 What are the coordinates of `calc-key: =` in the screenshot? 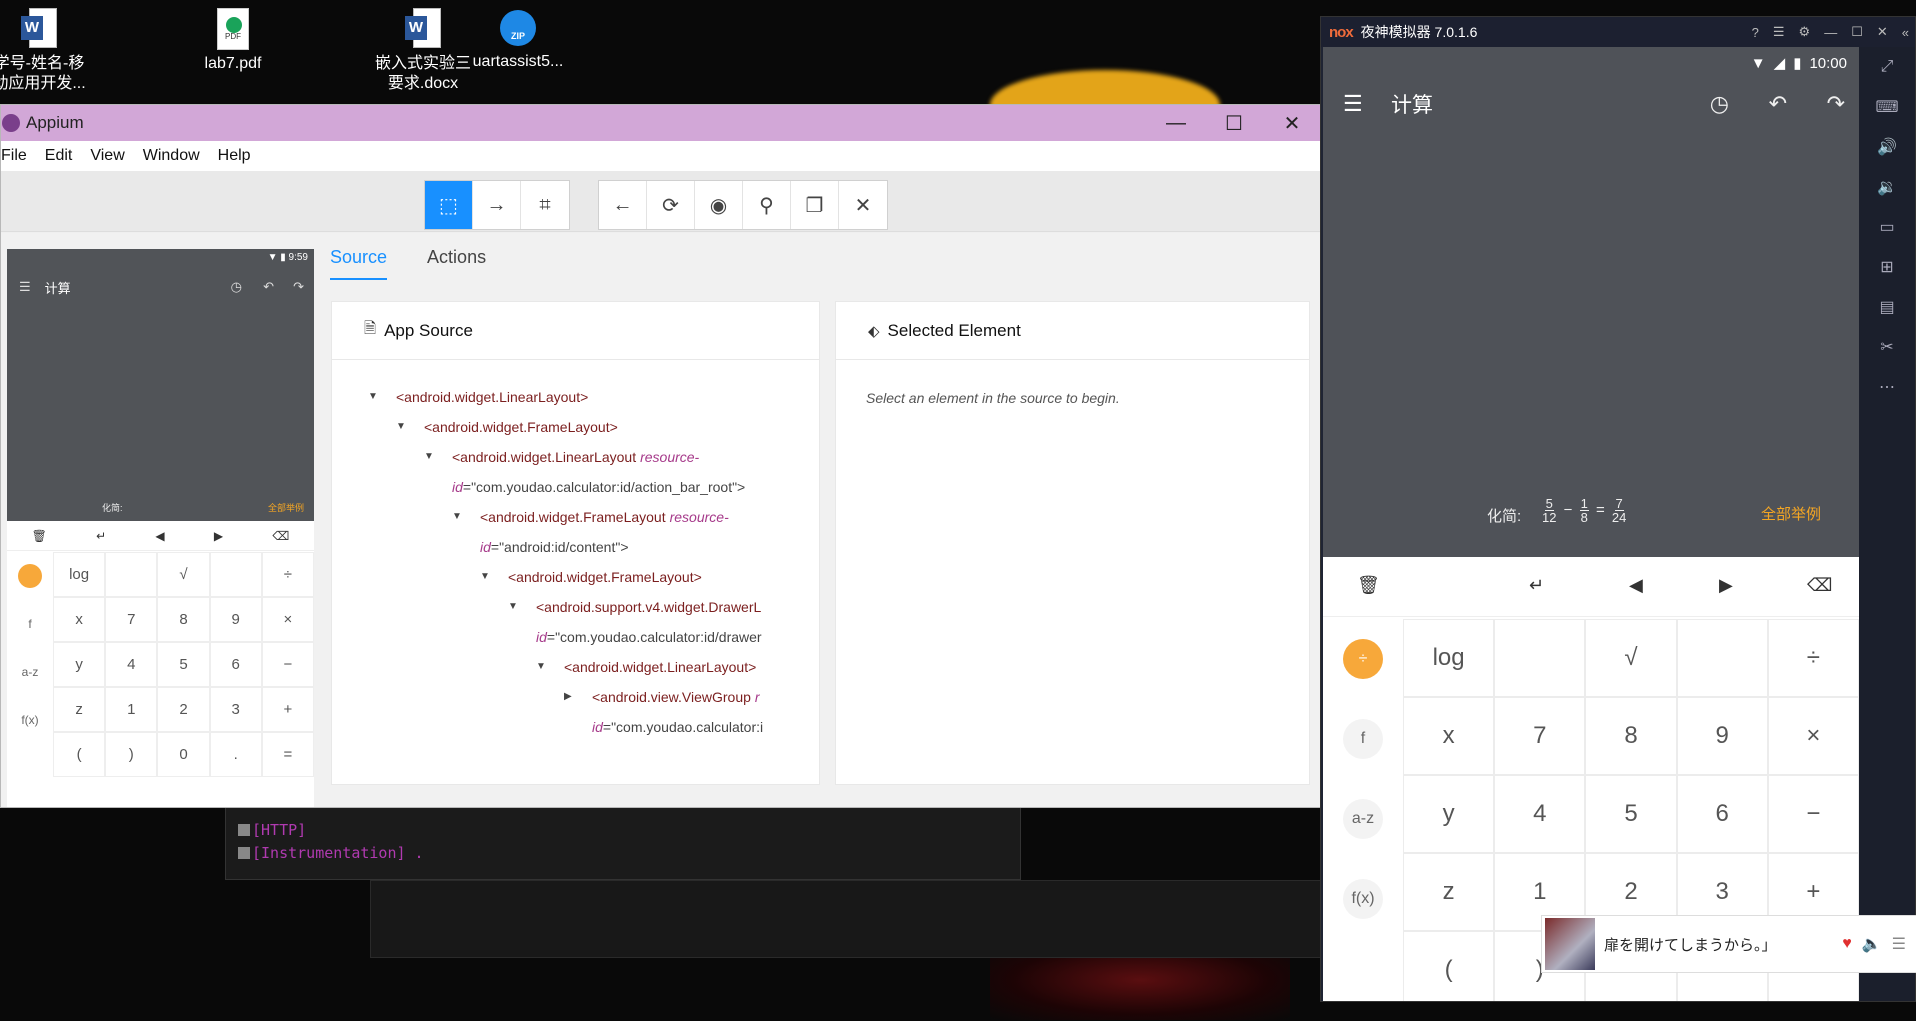 It's located at (287, 754).